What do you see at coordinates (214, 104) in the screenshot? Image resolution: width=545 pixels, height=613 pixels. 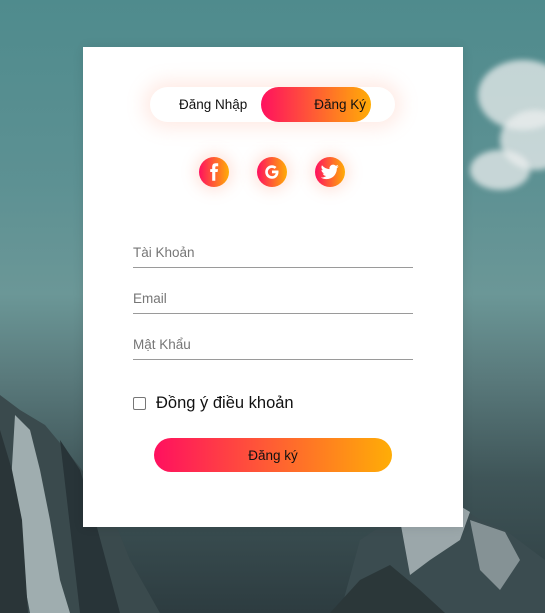 I see `tab-login: Đăng Nhập` at bounding box center [214, 104].